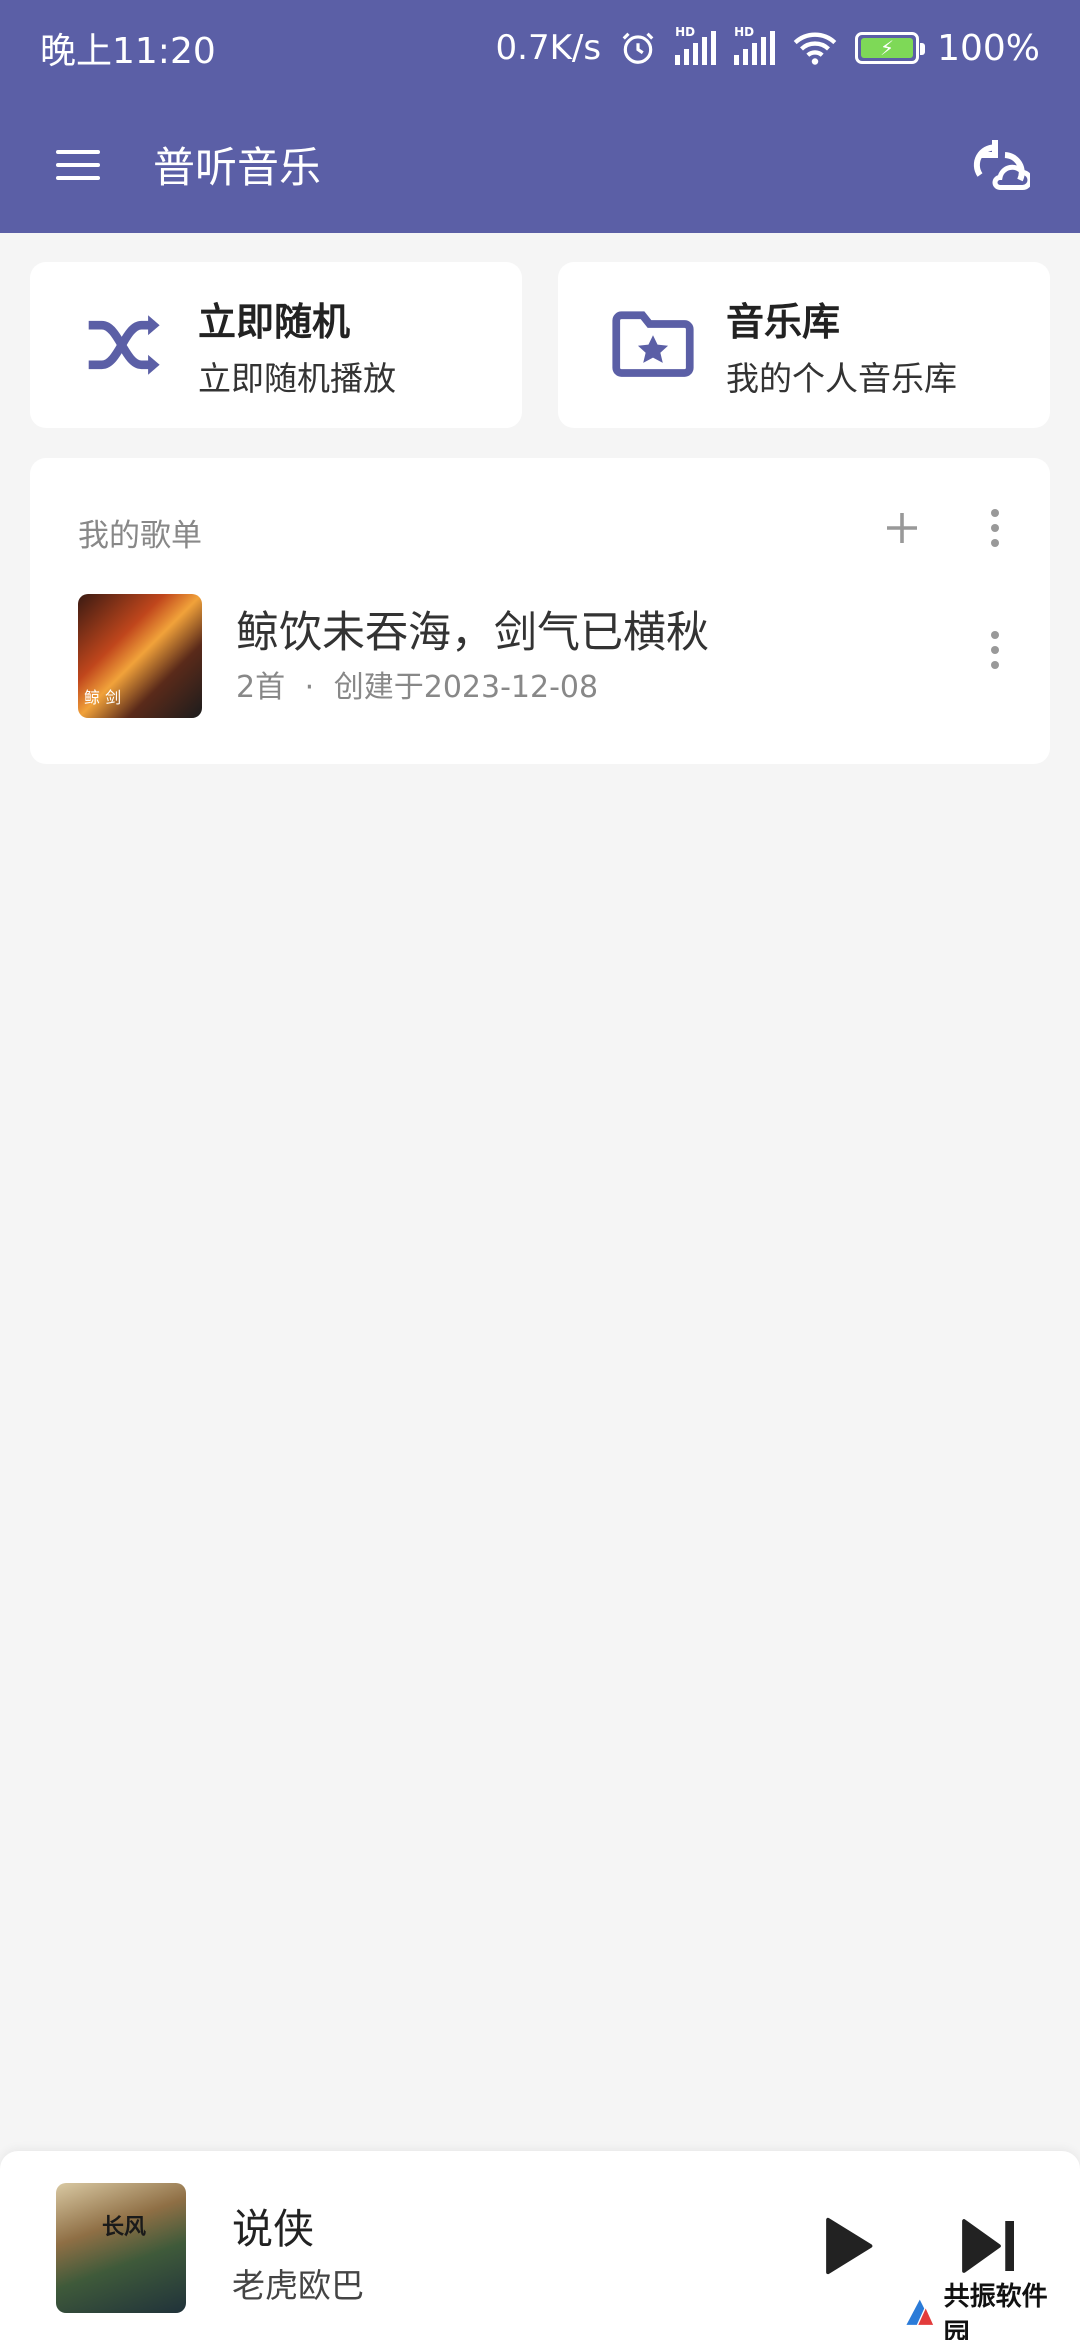 The width and height of the screenshot is (1080, 2340). Describe the element at coordinates (540, 164) in the screenshot. I see `app-bar: 普听音乐` at that location.